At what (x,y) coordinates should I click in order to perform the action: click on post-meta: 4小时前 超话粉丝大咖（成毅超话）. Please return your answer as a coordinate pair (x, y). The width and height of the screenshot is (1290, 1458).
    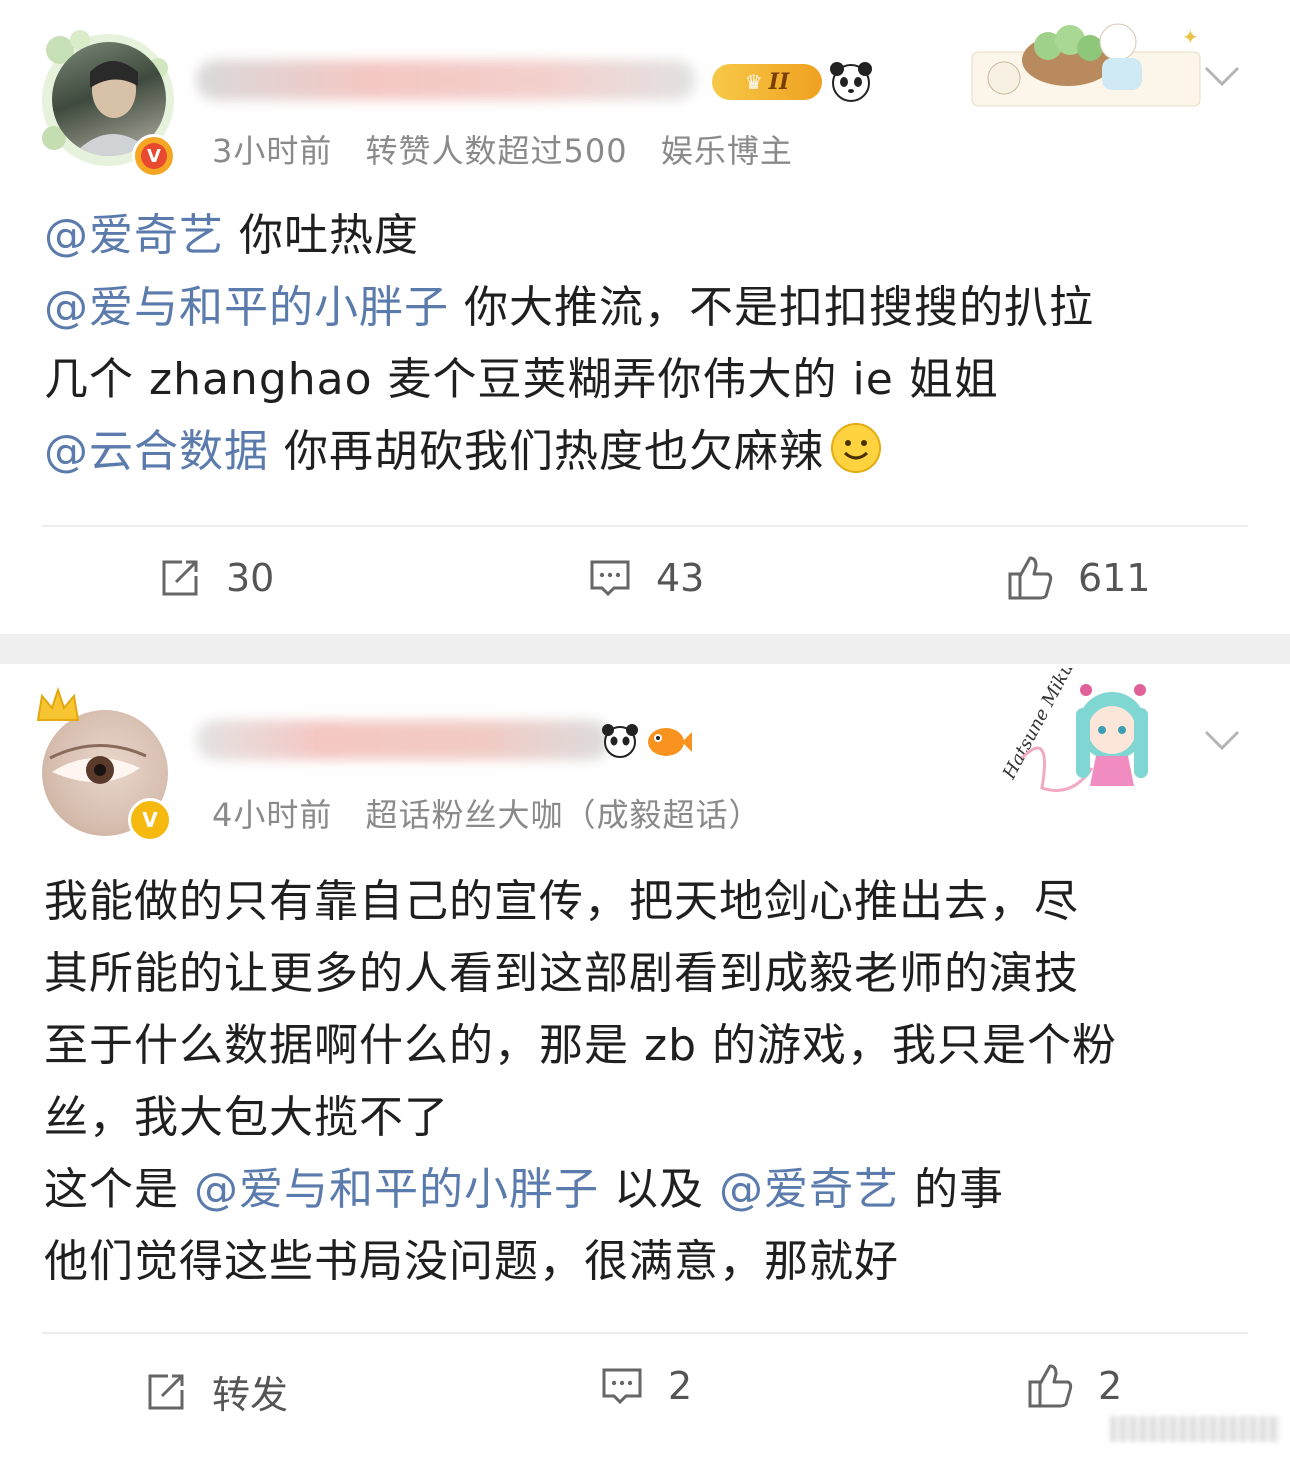
    Looking at the image, I should click on (498, 813).